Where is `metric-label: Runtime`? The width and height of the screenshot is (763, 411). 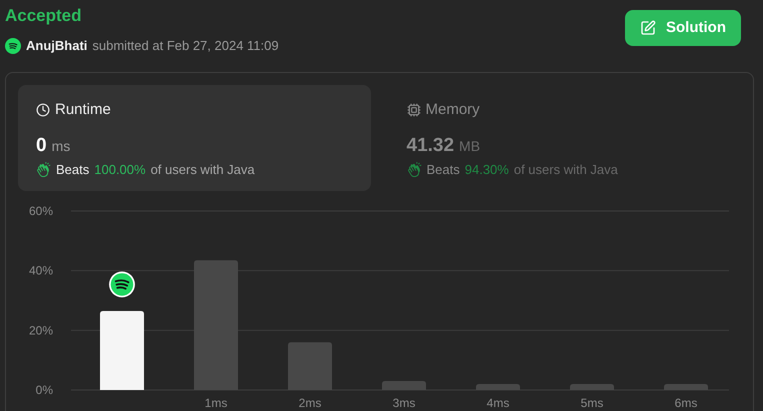
metric-label: Runtime is located at coordinates (83, 110).